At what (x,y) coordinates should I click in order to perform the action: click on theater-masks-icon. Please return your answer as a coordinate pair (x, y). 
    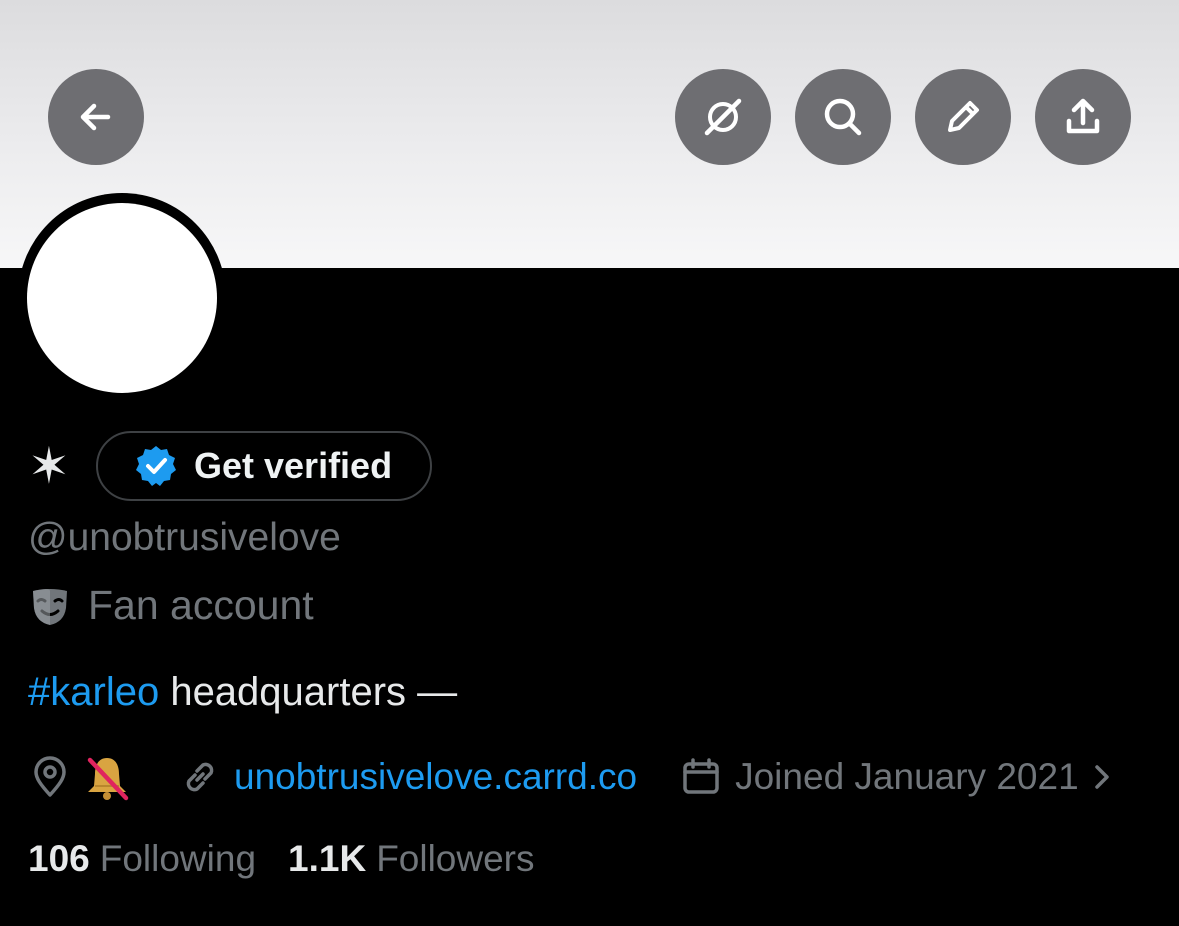
    Looking at the image, I should click on (50, 606).